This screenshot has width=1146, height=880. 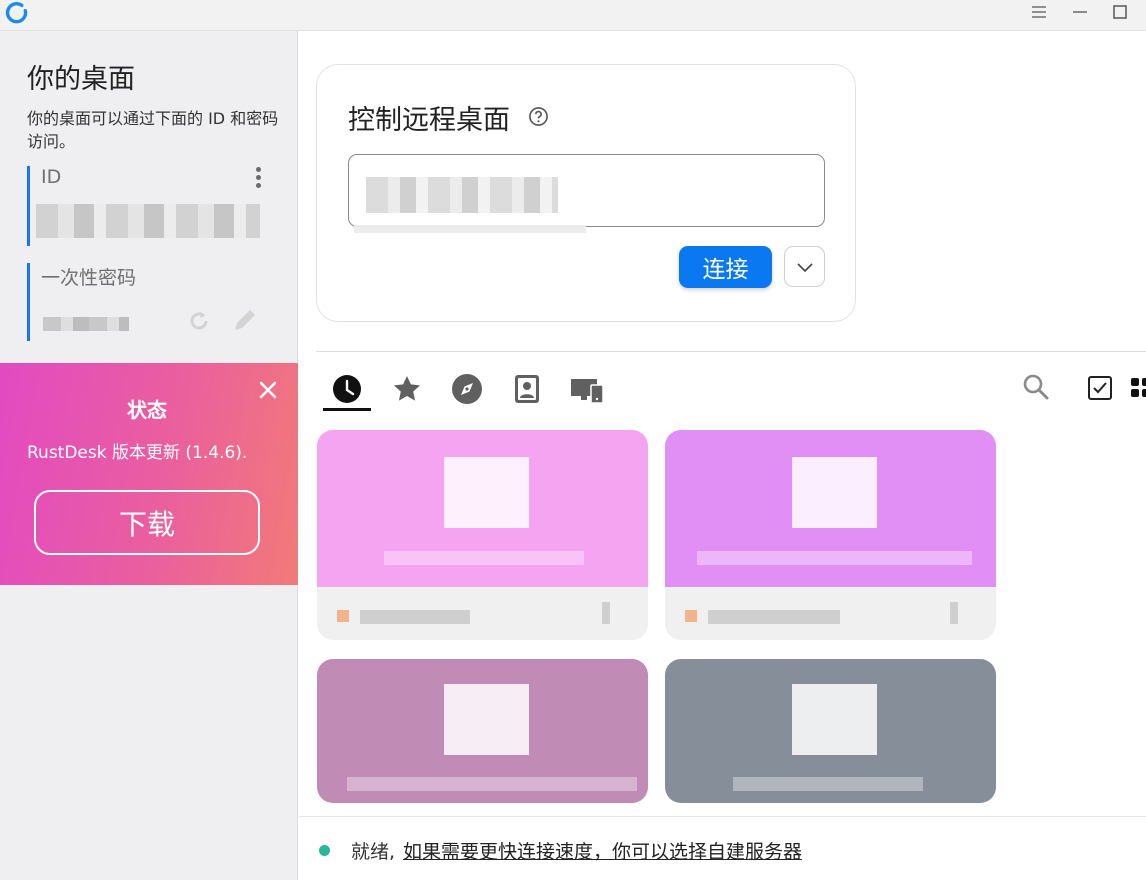 I want to click on ready-text: 就绪,, so click(x=373, y=852).